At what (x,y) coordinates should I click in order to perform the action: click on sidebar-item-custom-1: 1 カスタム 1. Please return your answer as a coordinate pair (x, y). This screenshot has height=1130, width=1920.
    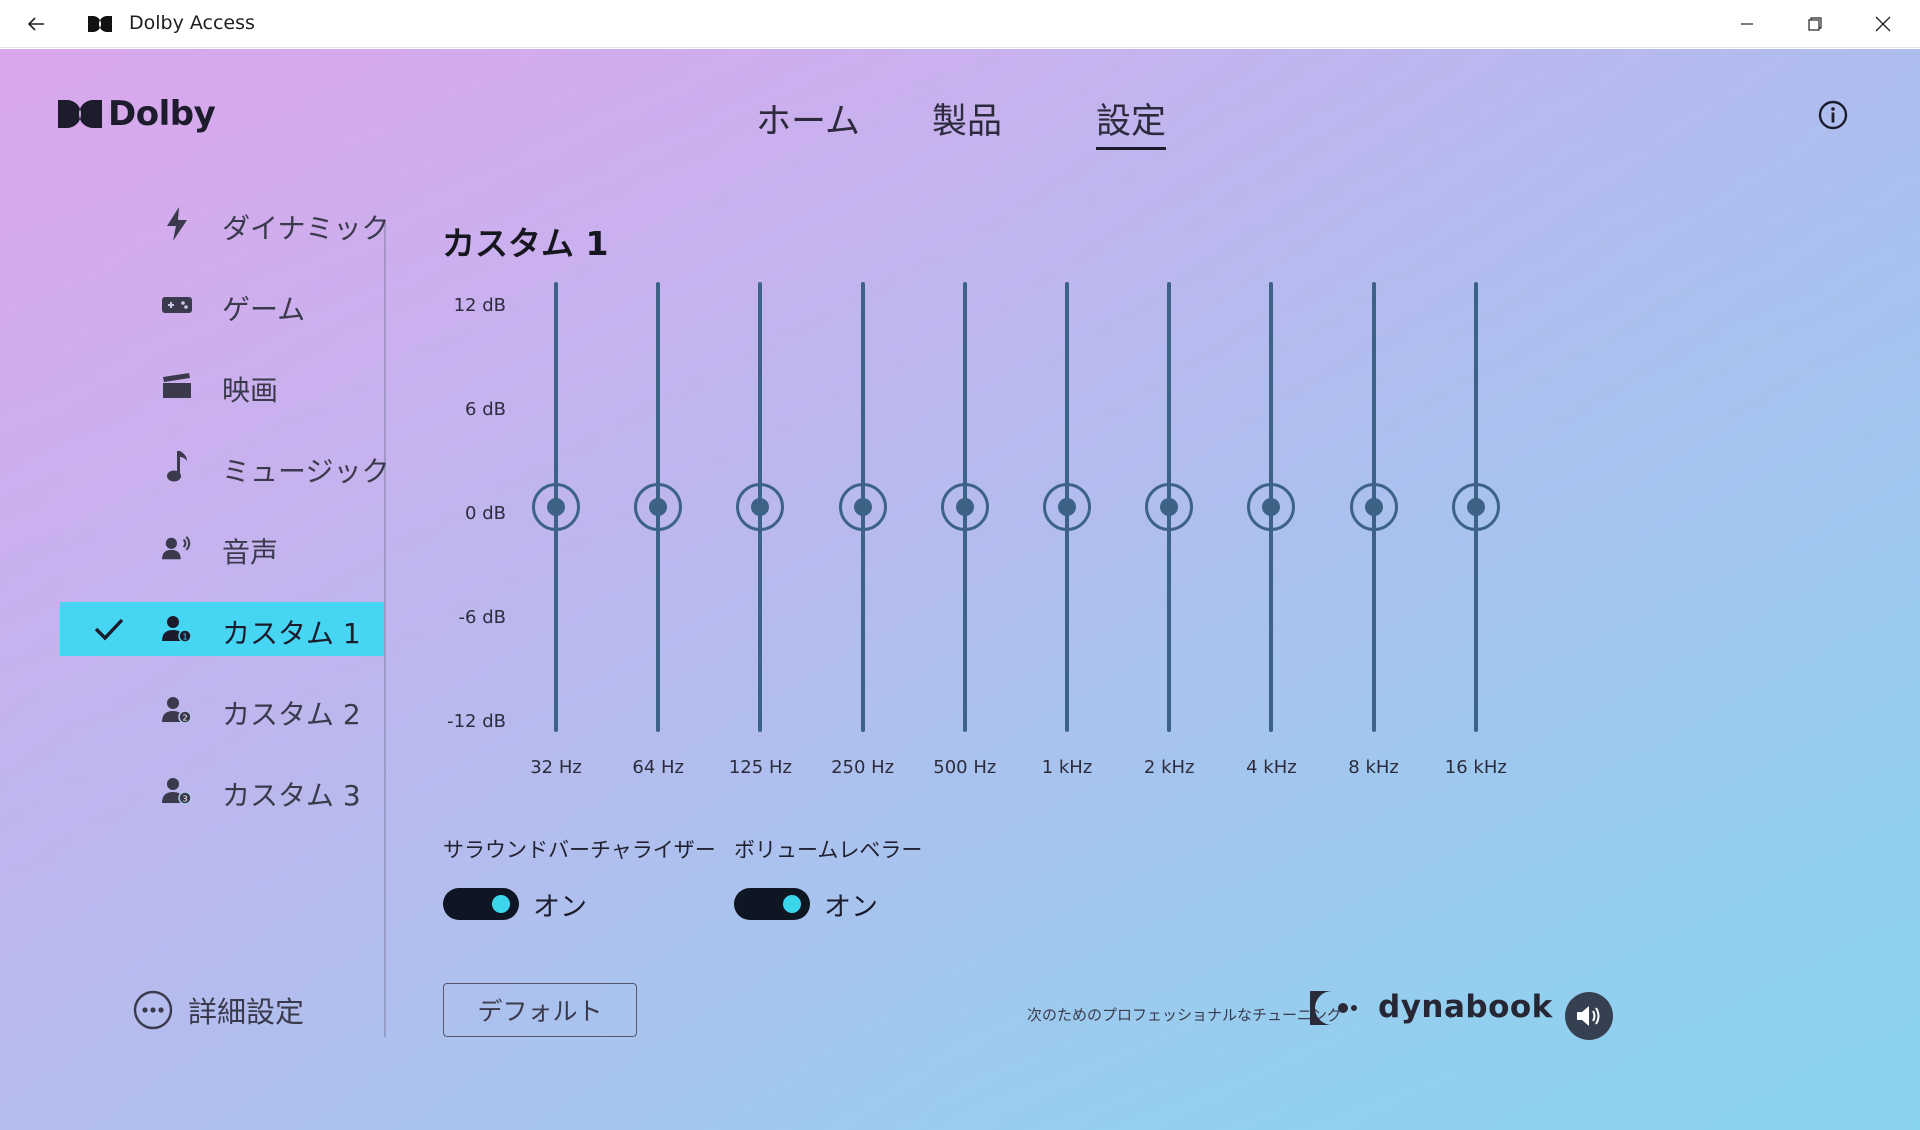
    Looking at the image, I should click on (222, 629).